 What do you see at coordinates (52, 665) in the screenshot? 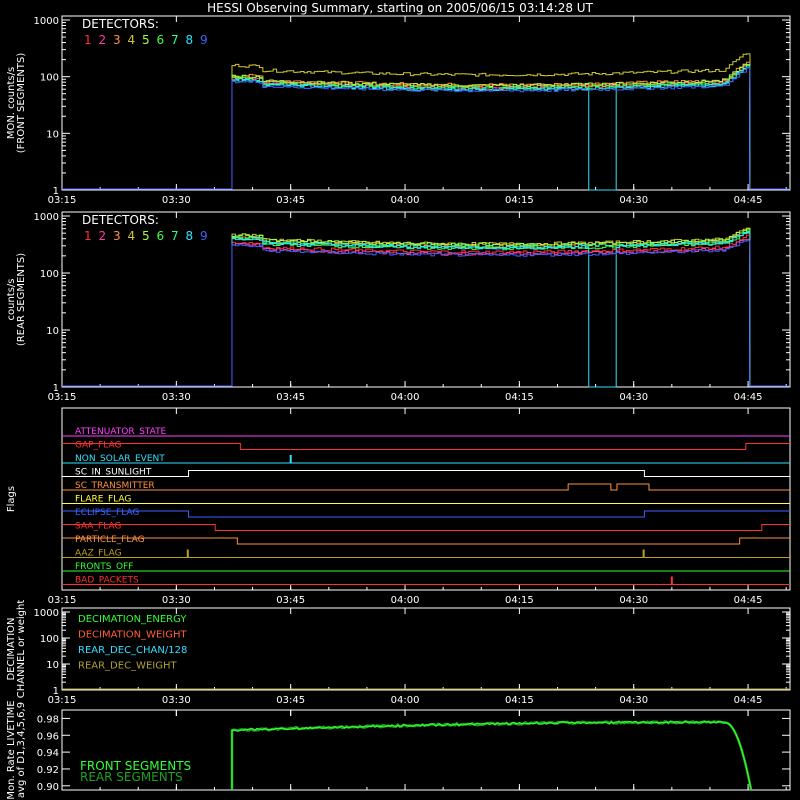
I see `decimation-panel-y-tick-label: 10` at bounding box center [52, 665].